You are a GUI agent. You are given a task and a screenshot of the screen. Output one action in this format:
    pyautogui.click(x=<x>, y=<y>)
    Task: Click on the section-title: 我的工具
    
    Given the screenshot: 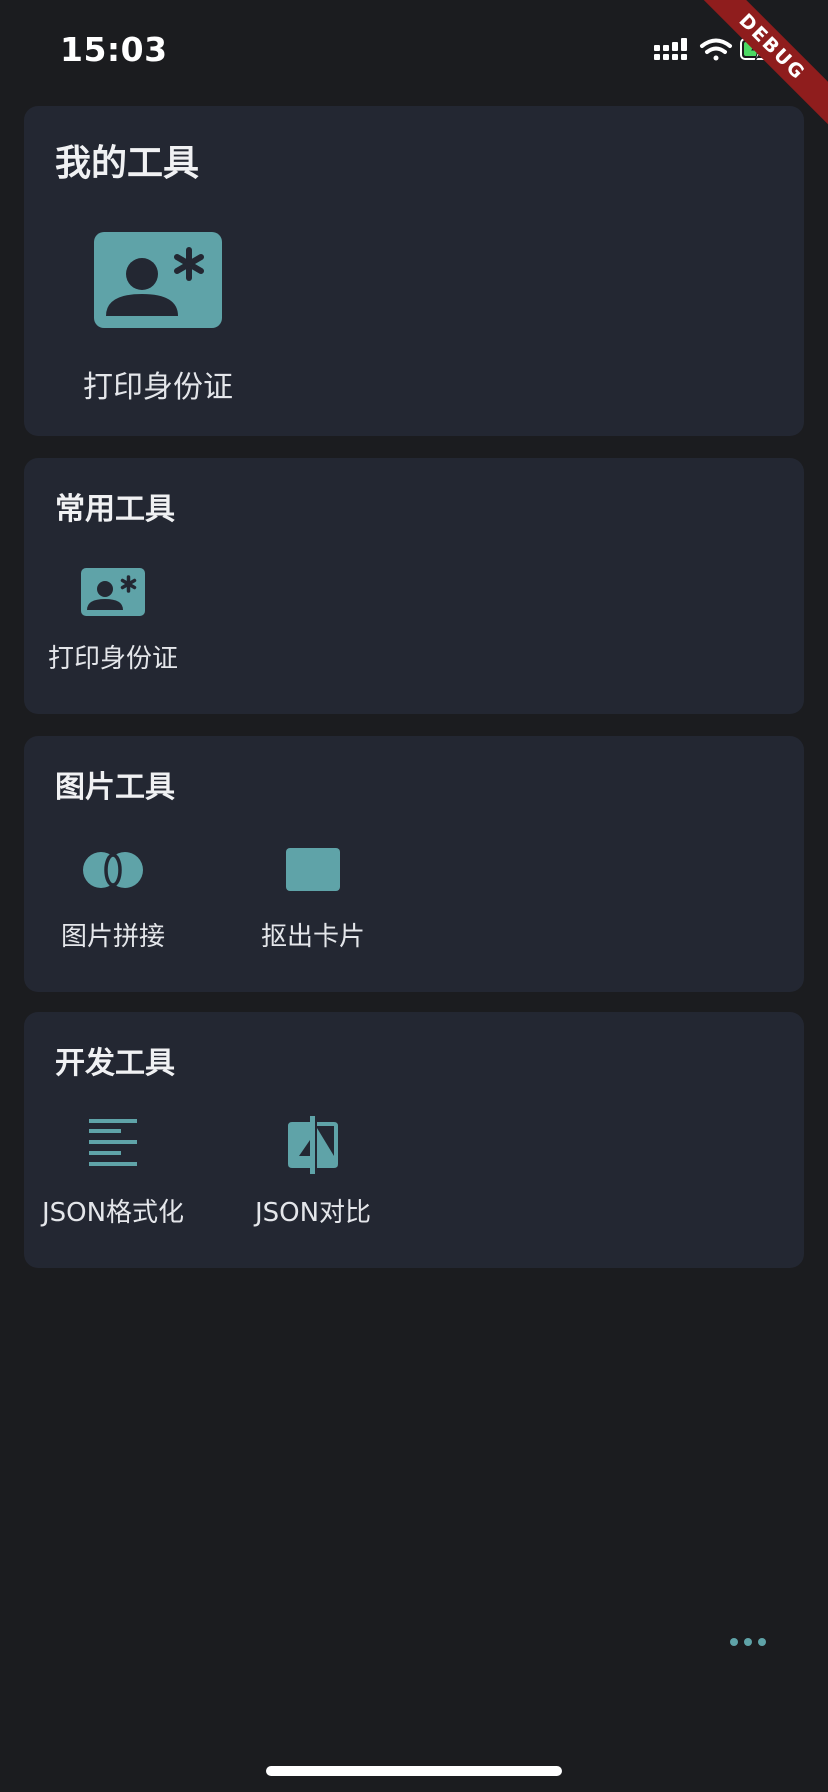 What is the action you would take?
    pyautogui.click(x=127, y=163)
    